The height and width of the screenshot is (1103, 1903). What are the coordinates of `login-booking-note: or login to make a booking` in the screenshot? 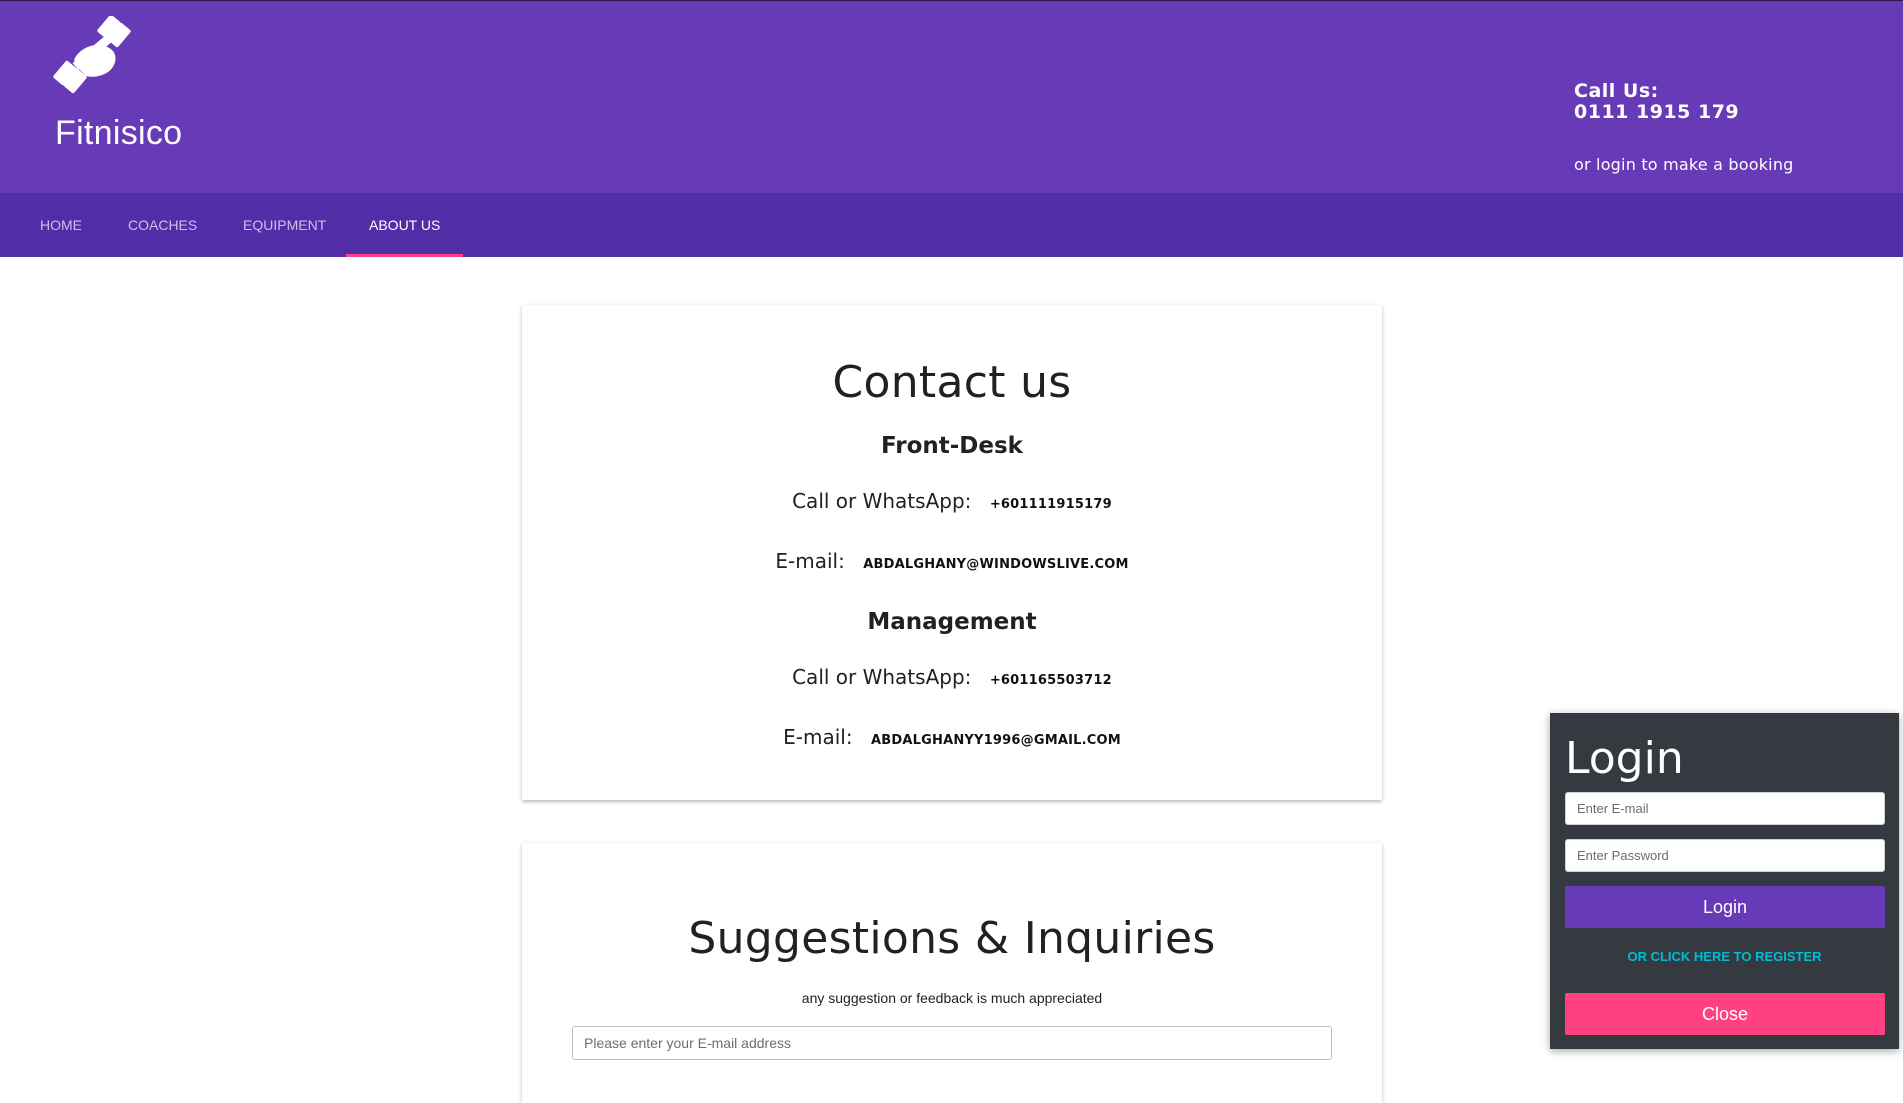 It's located at (1684, 164).